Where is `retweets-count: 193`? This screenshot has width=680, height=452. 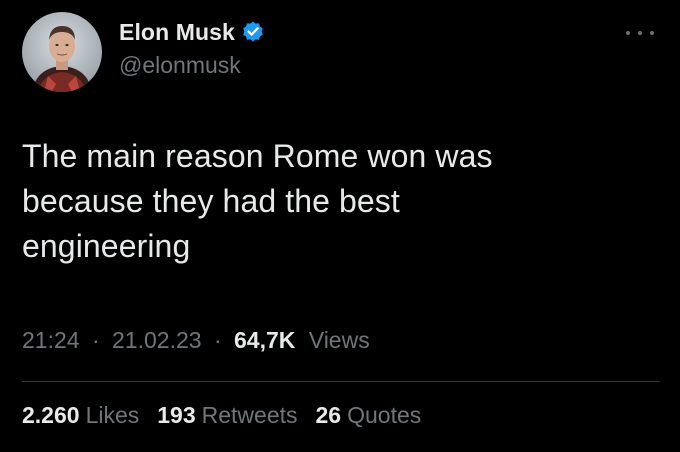 retweets-count: 193 is located at coordinates (176, 415).